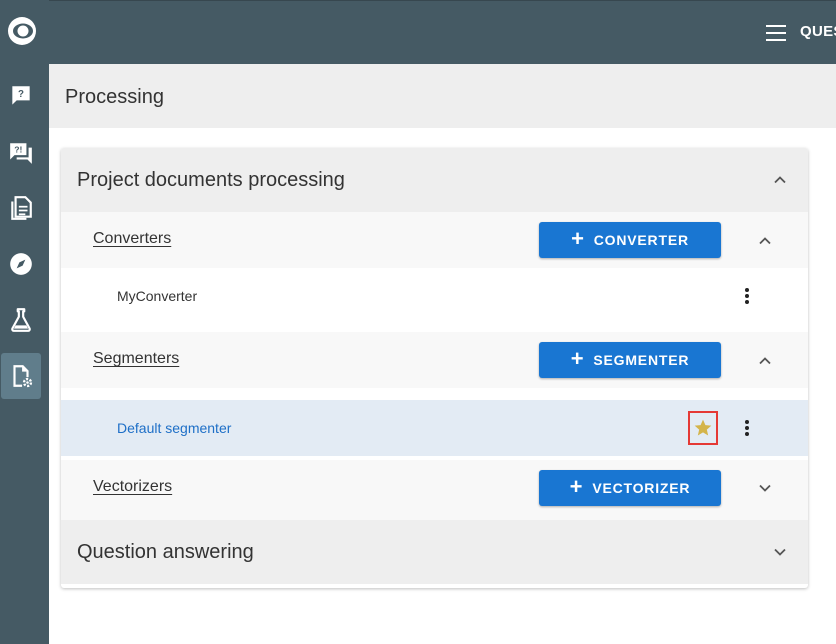 The width and height of the screenshot is (836, 644). Describe the element at coordinates (132, 487) in the screenshot. I see `vectorizers-label: Vectorizers` at that location.